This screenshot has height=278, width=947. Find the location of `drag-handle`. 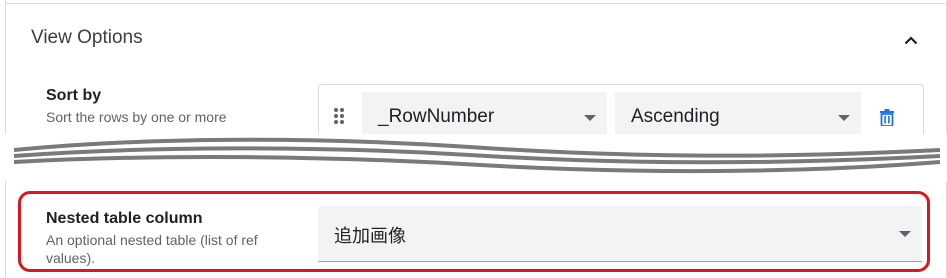

drag-handle is located at coordinates (339, 116).